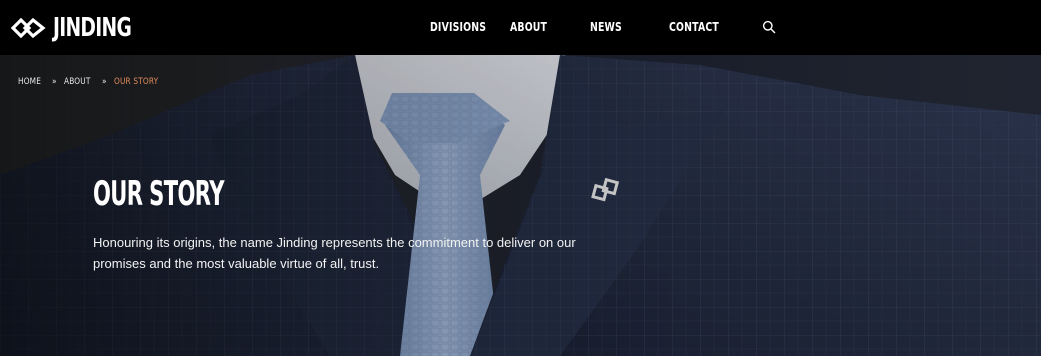 The image size is (1041, 356). Describe the element at coordinates (32, 82) in the screenshot. I see `breadcrumb-home: HOME` at that location.